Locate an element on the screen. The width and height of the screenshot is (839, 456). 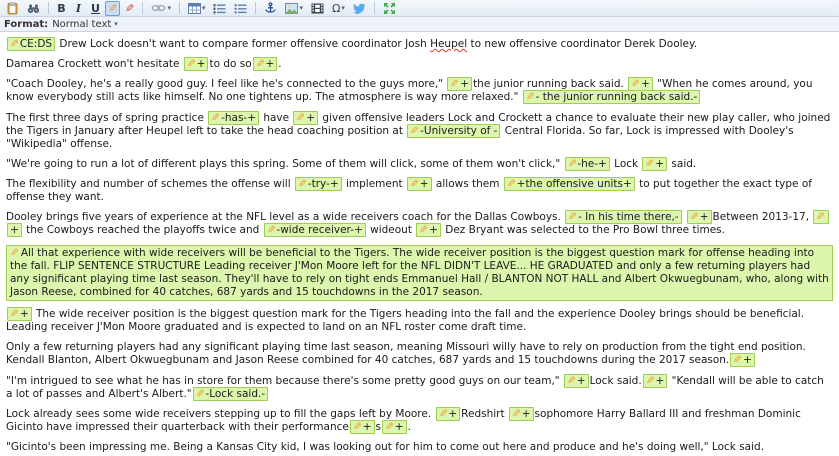
numbered-list-button is located at coordinates (219, 8).